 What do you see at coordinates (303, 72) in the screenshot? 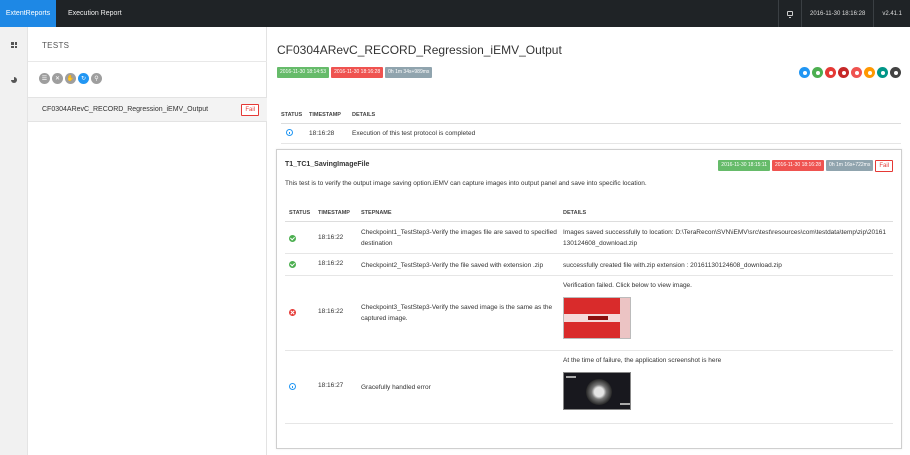
I see `start-time-badge: 2016-11-30 18:14:53` at bounding box center [303, 72].